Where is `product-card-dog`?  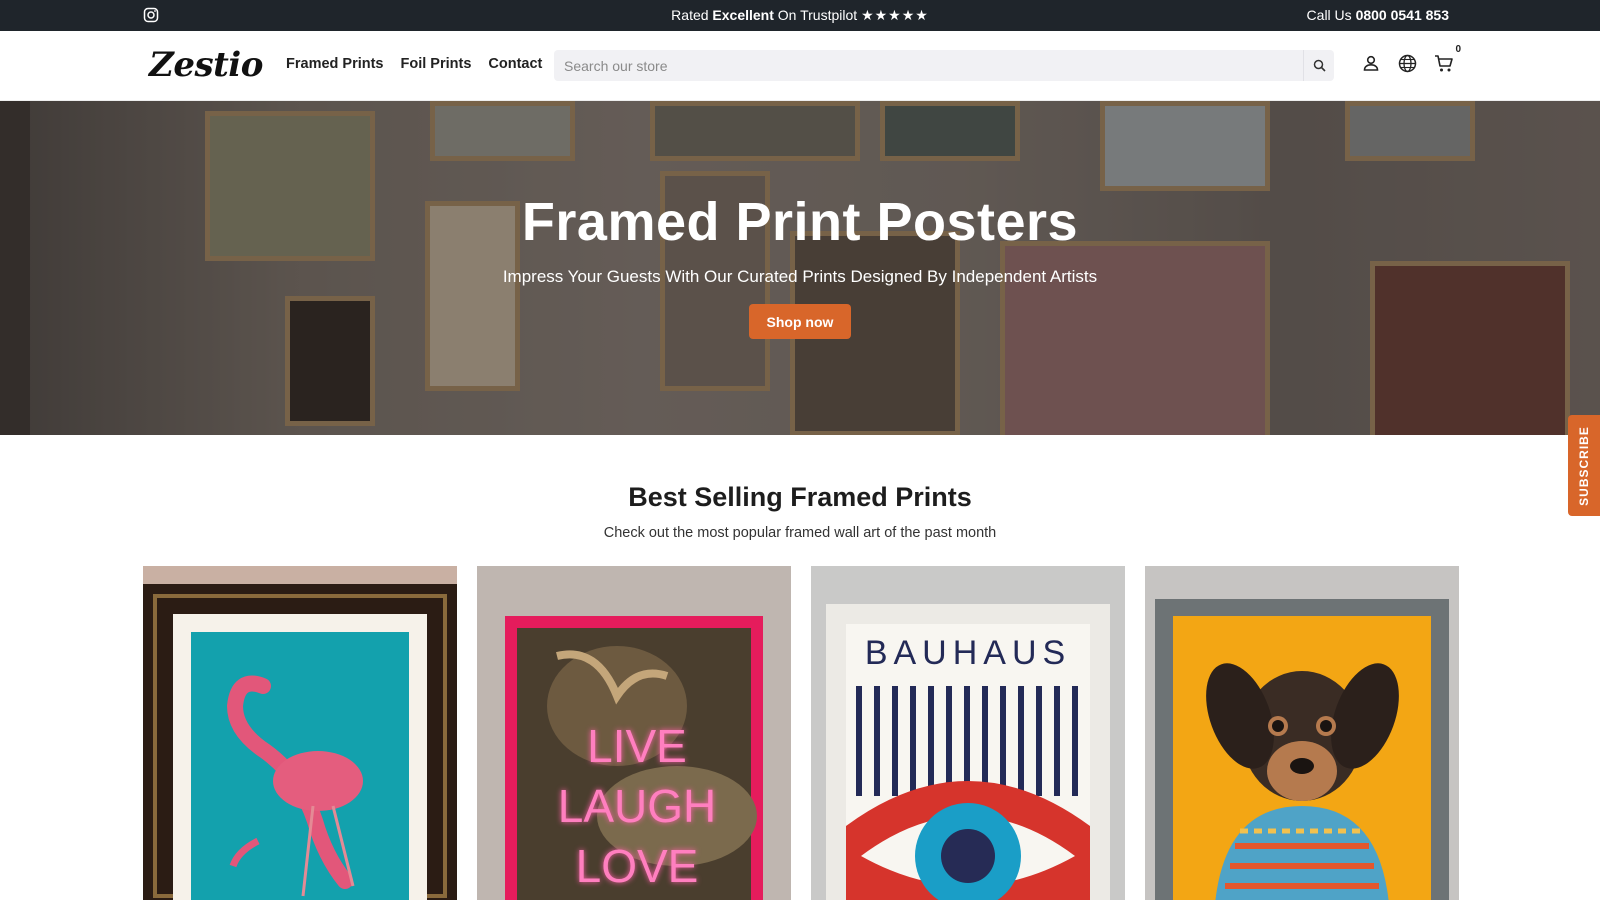
product-card-dog is located at coordinates (1302, 733).